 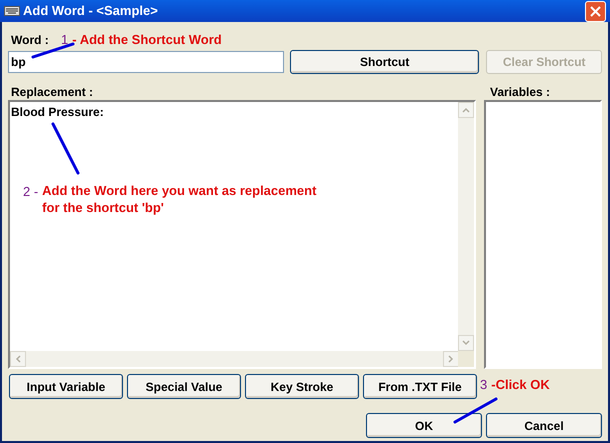 What do you see at coordinates (424, 425) in the screenshot?
I see `ok-button: OK` at bounding box center [424, 425].